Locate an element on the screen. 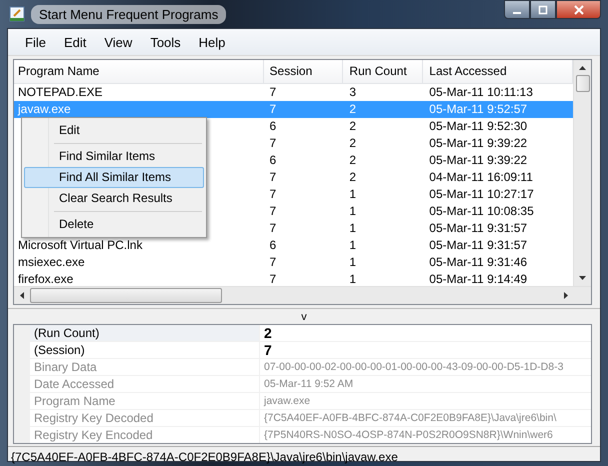  table-cell: 05-Mar-11 10:08:35 is located at coordinates (498, 211).